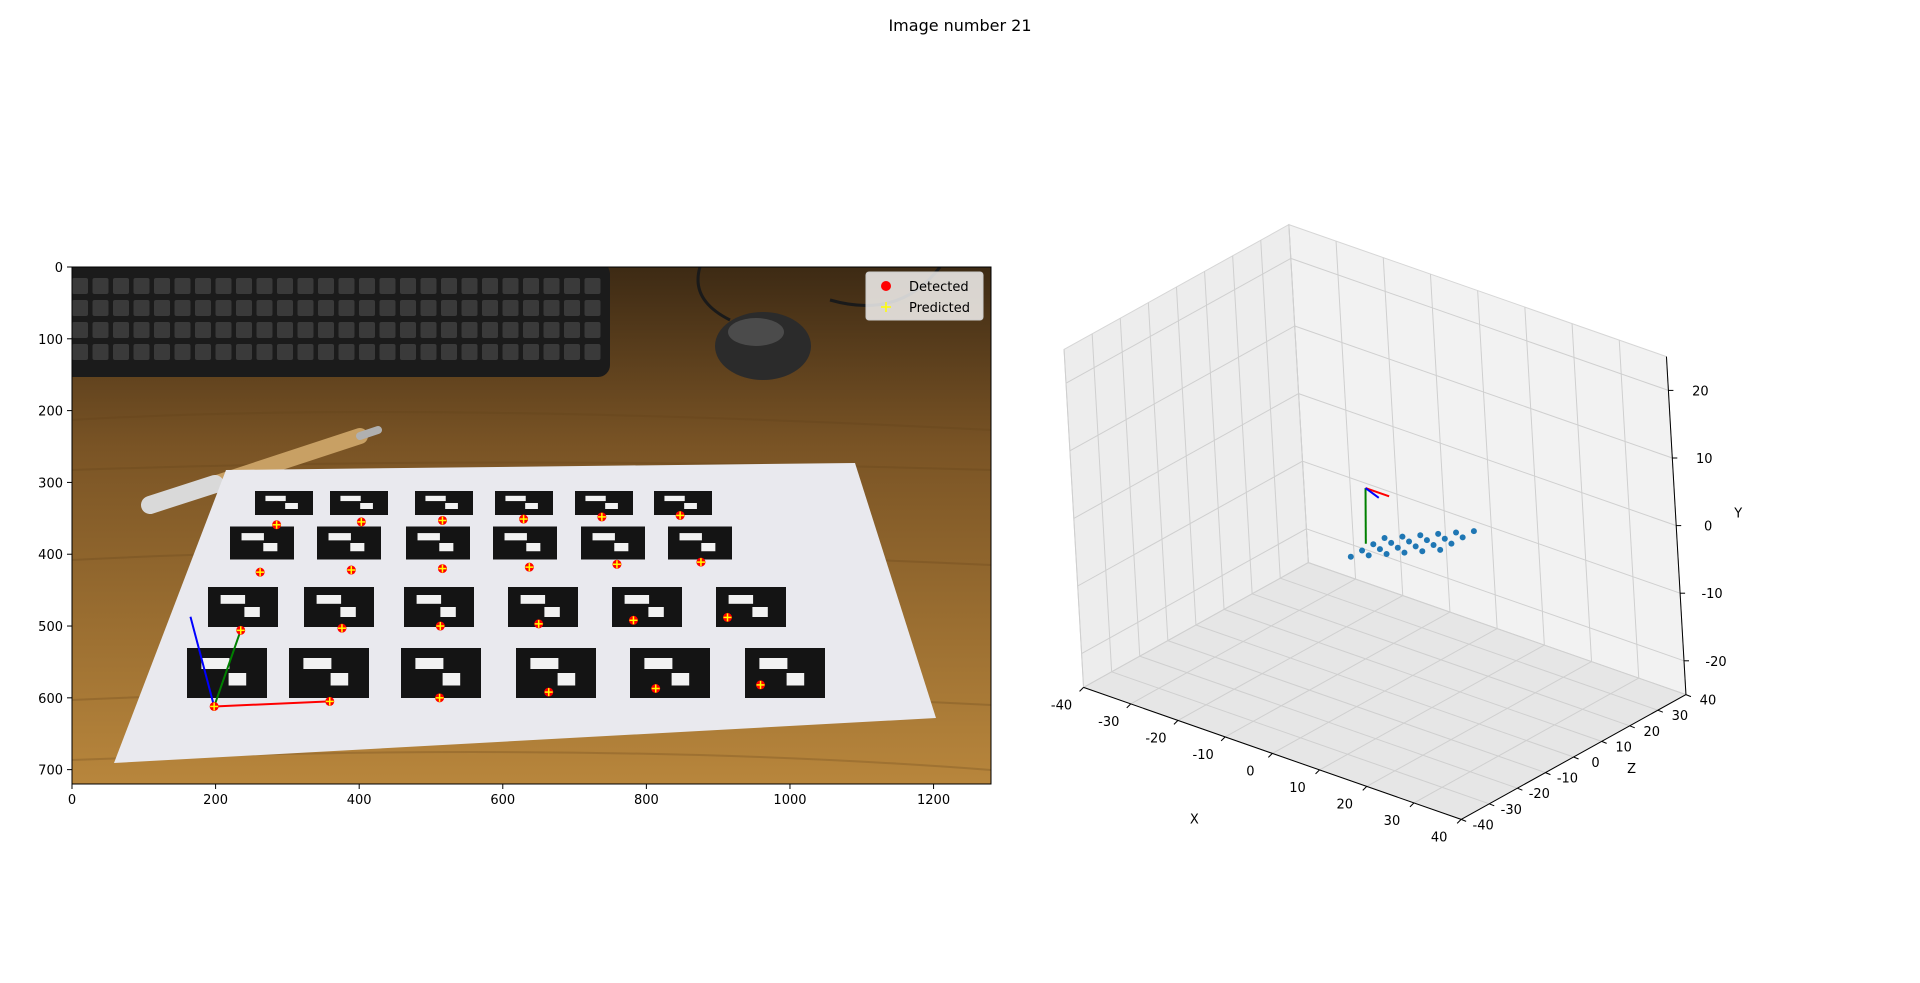  What do you see at coordinates (1250, 771) in the screenshot?
I see `x-tick-label: 0` at bounding box center [1250, 771].